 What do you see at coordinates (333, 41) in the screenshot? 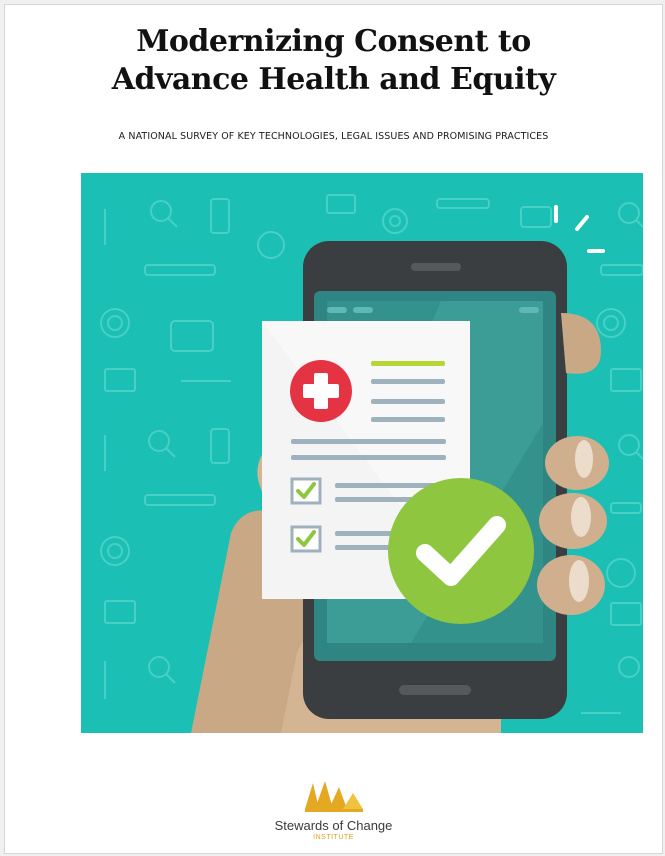
I see `title-line-1: Modernizing Consent to` at bounding box center [333, 41].